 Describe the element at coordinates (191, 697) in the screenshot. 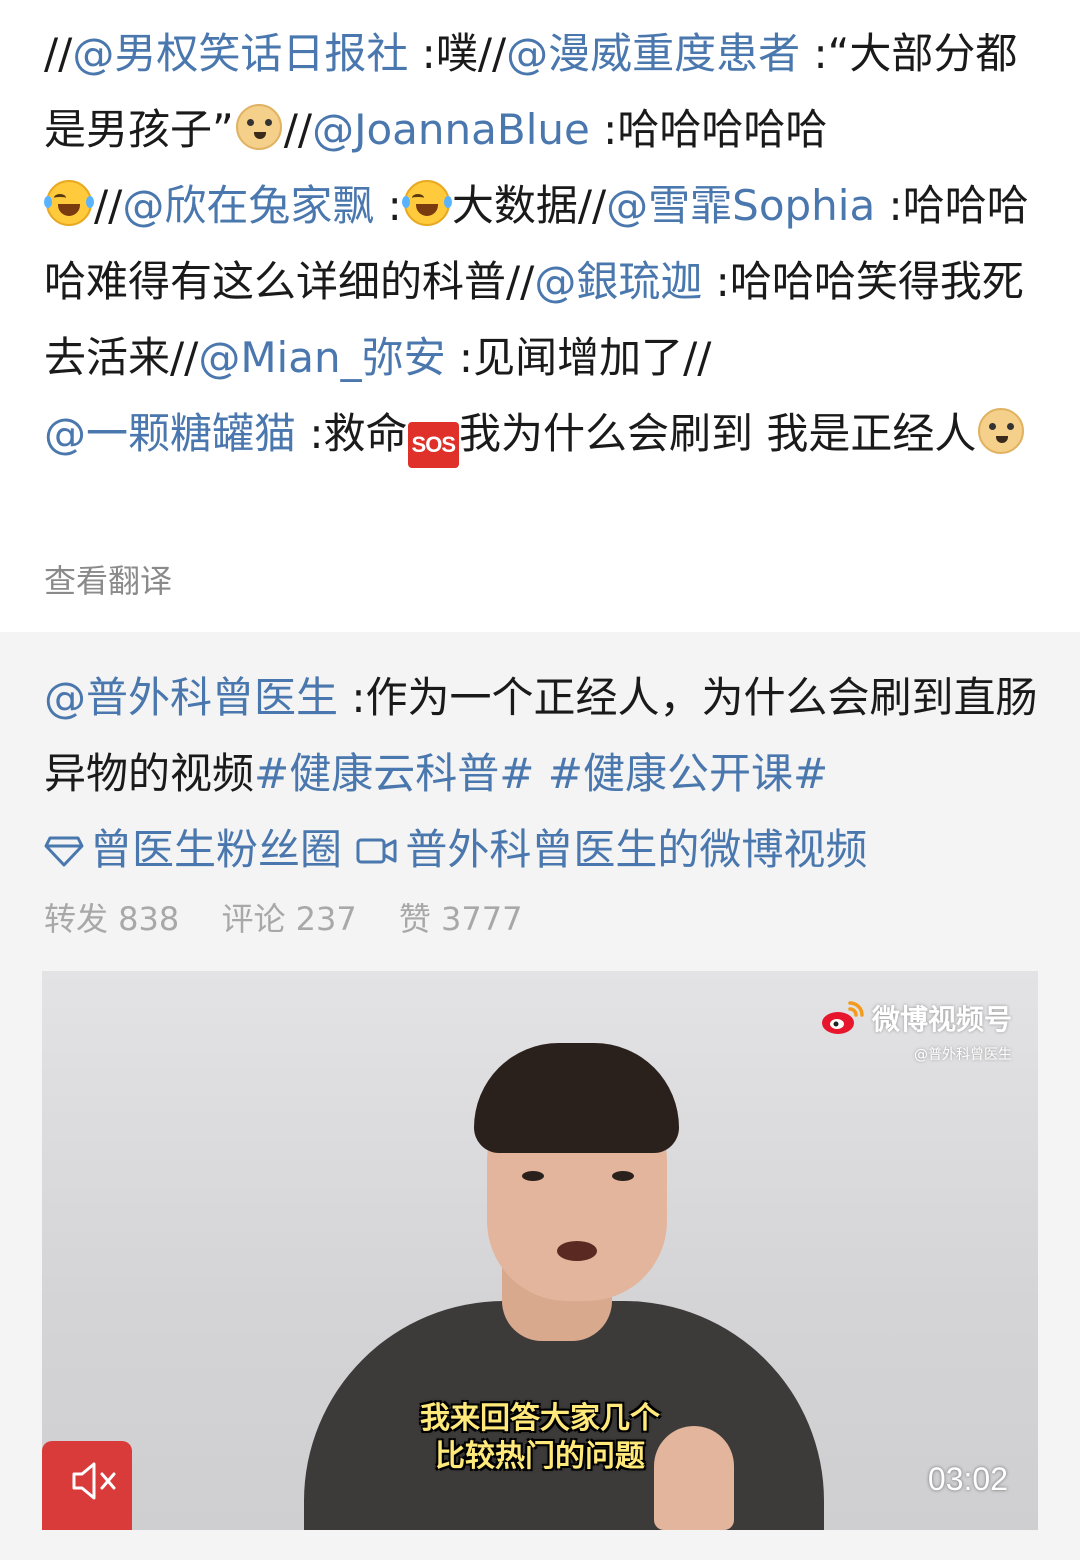

I see `author-mention-link: @普外科曾医生` at that location.